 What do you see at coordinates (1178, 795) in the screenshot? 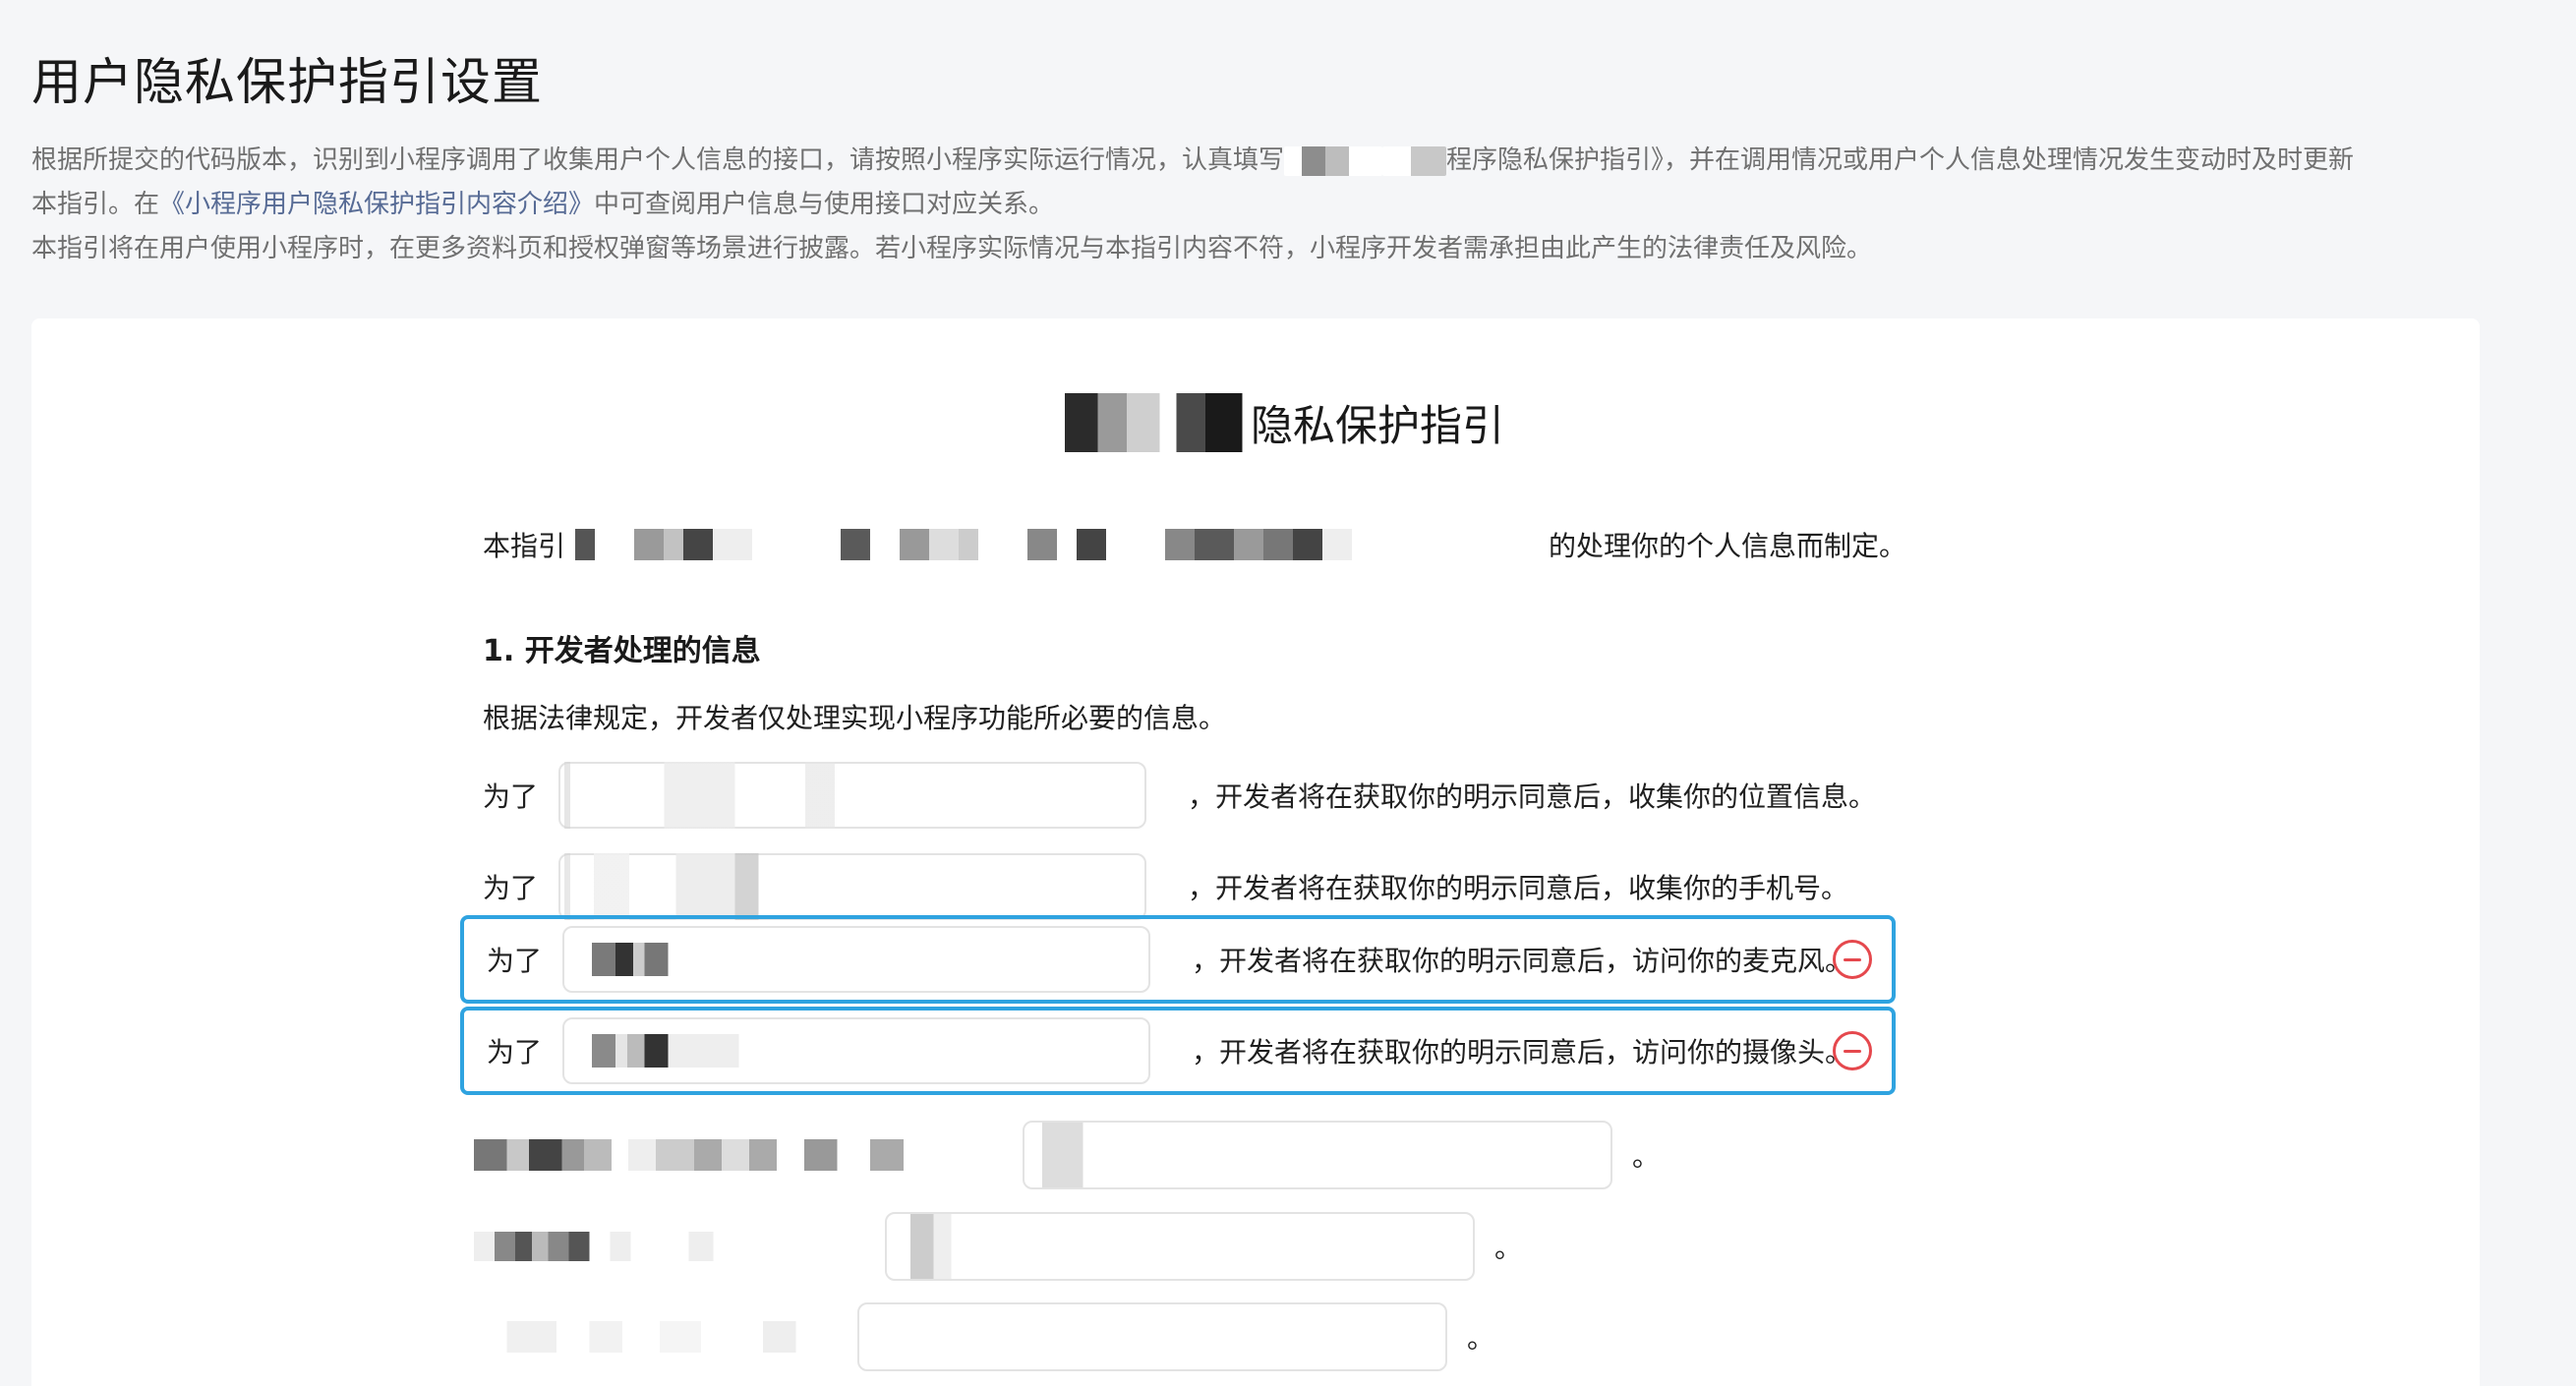
I see `info-row-location: 为了 ，开发者将在获取你的明示同意后，收集你的位置信息。` at bounding box center [1178, 795].